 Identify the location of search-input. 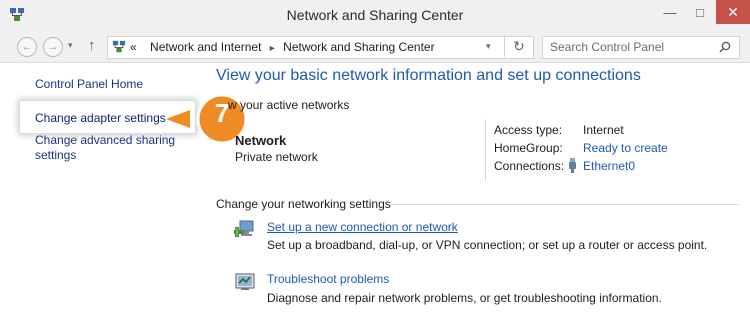
(629, 46).